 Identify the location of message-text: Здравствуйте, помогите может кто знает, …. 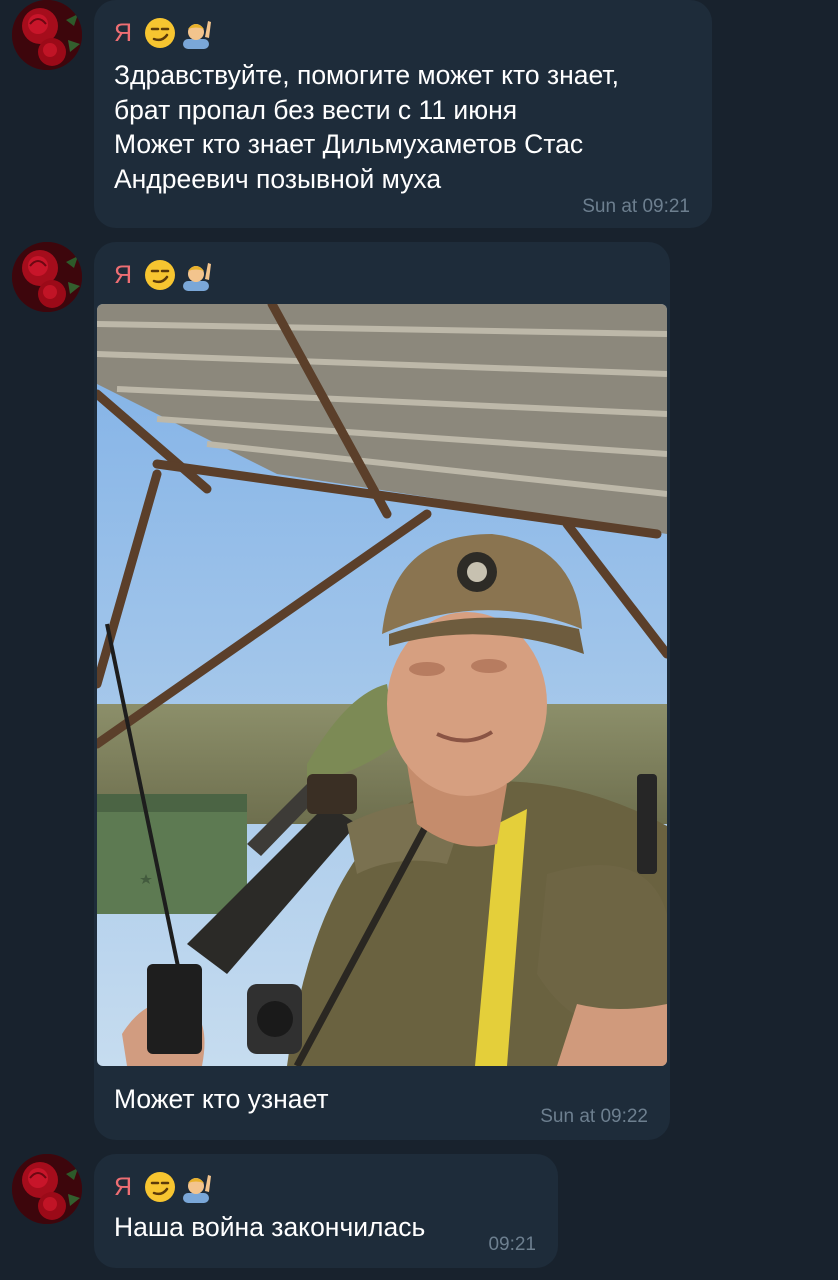
(366, 127).